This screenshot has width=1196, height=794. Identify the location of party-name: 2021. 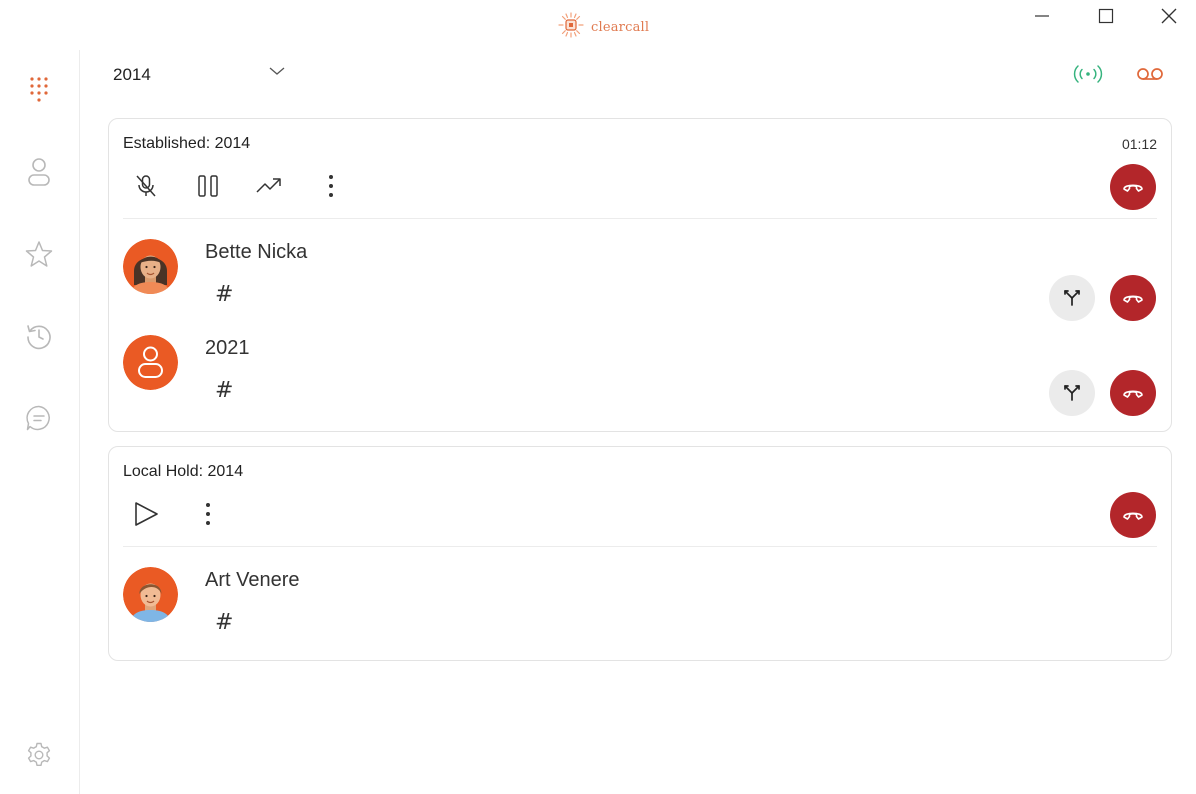
(227, 348).